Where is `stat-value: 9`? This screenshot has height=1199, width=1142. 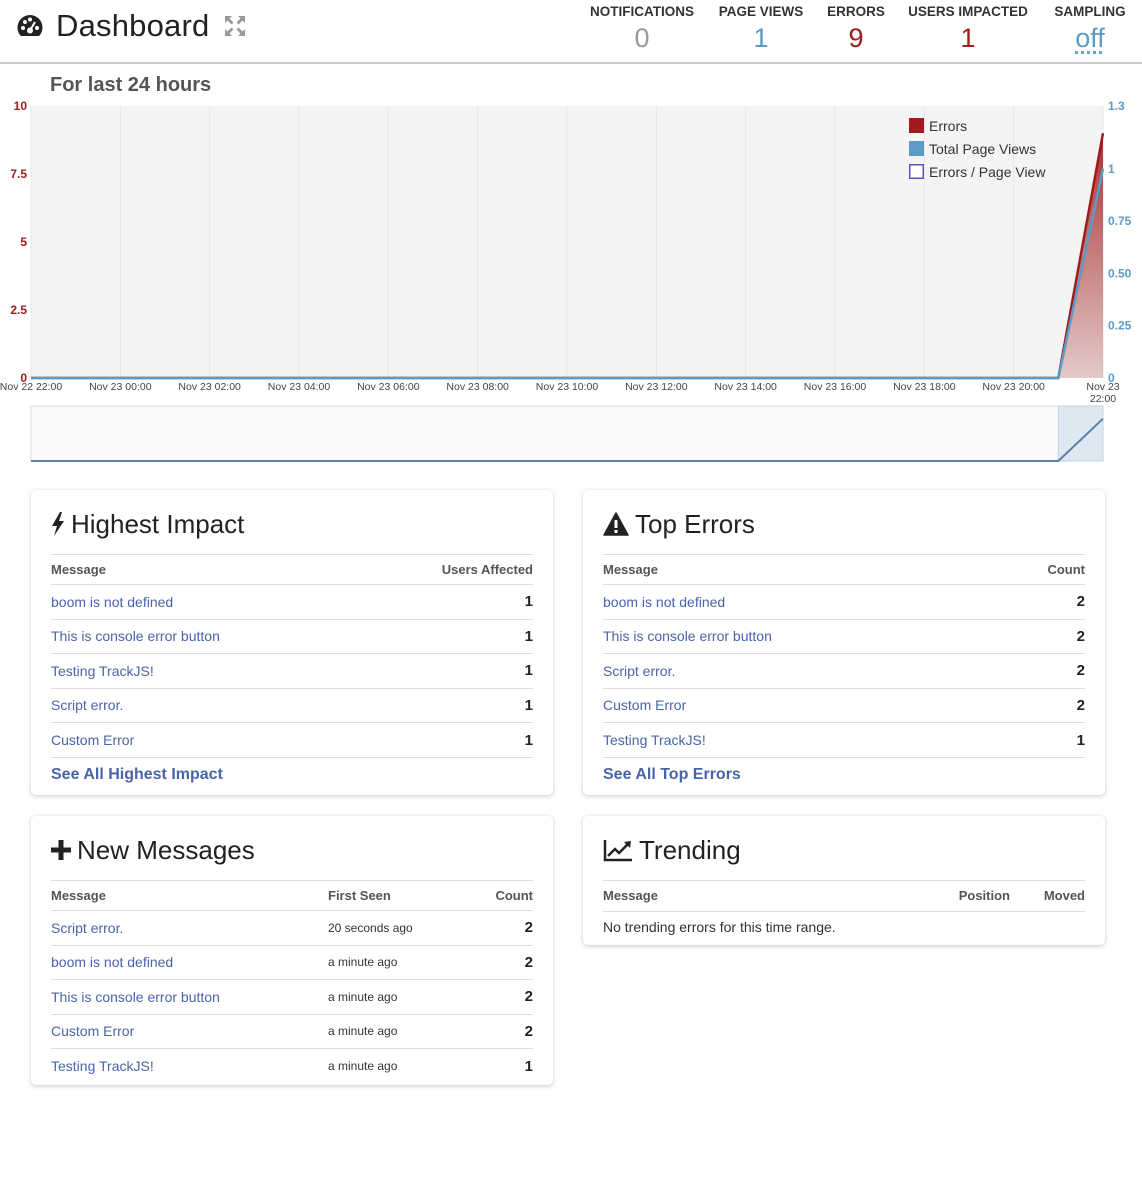
stat-value: 9 is located at coordinates (856, 38).